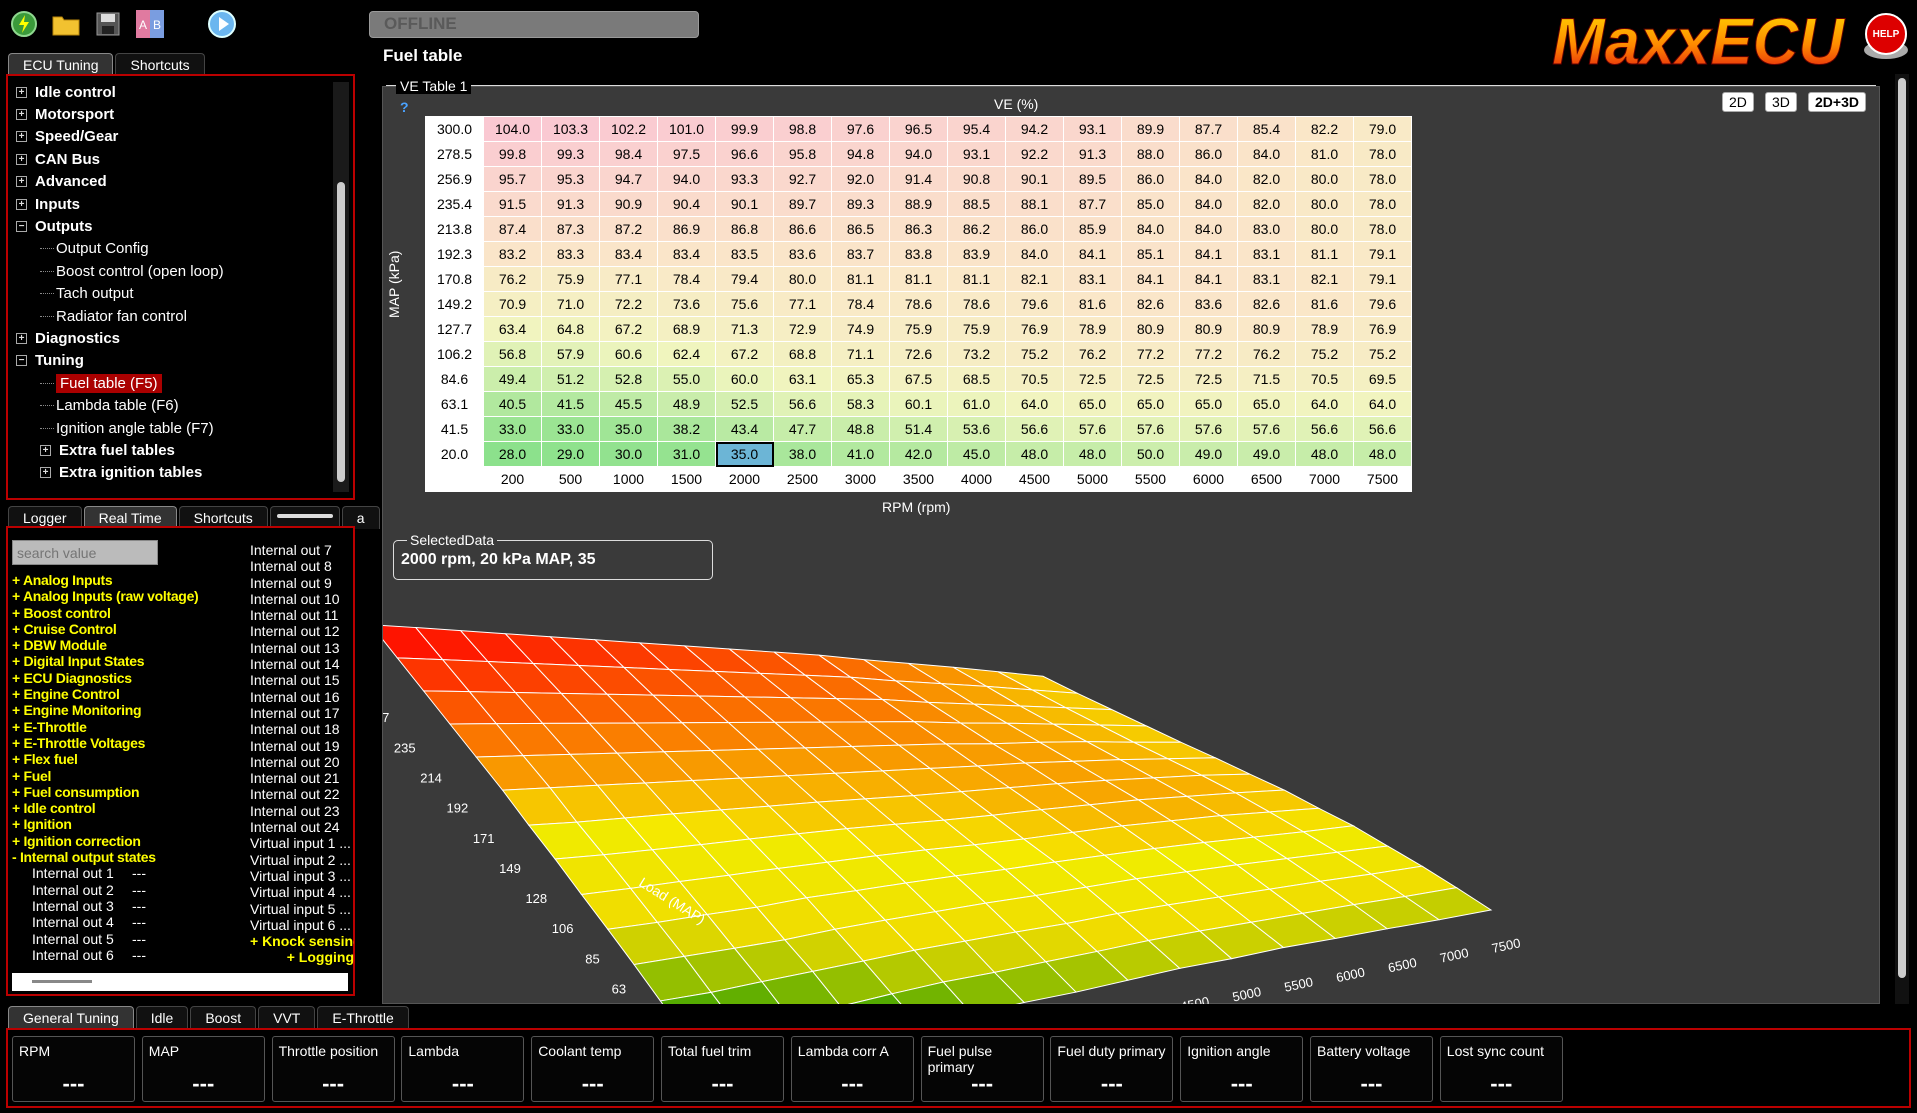 The image size is (1917, 1113). What do you see at coordinates (860, 254) in the screenshot?
I see `ve-cell: 83.7` at bounding box center [860, 254].